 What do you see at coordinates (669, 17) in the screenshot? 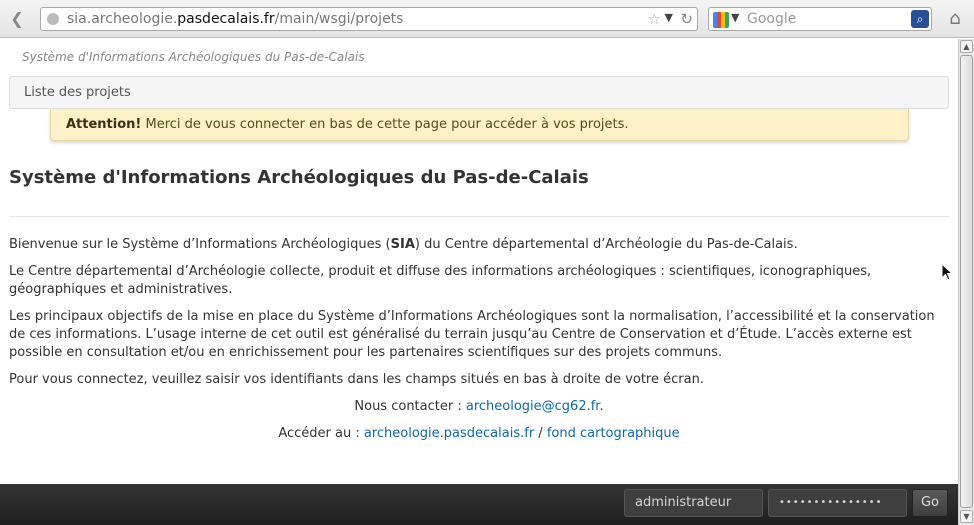
I see `url-dropdown-icon: ▼` at bounding box center [669, 17].